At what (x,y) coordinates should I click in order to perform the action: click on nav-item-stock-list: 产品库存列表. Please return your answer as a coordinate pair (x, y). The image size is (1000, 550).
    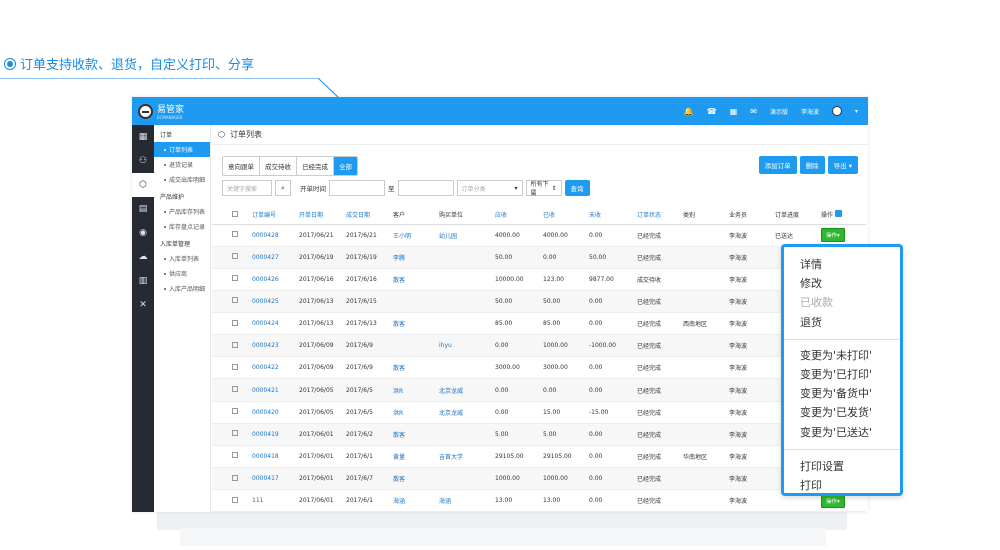
    Looking at the image, I should click on (182, 211).